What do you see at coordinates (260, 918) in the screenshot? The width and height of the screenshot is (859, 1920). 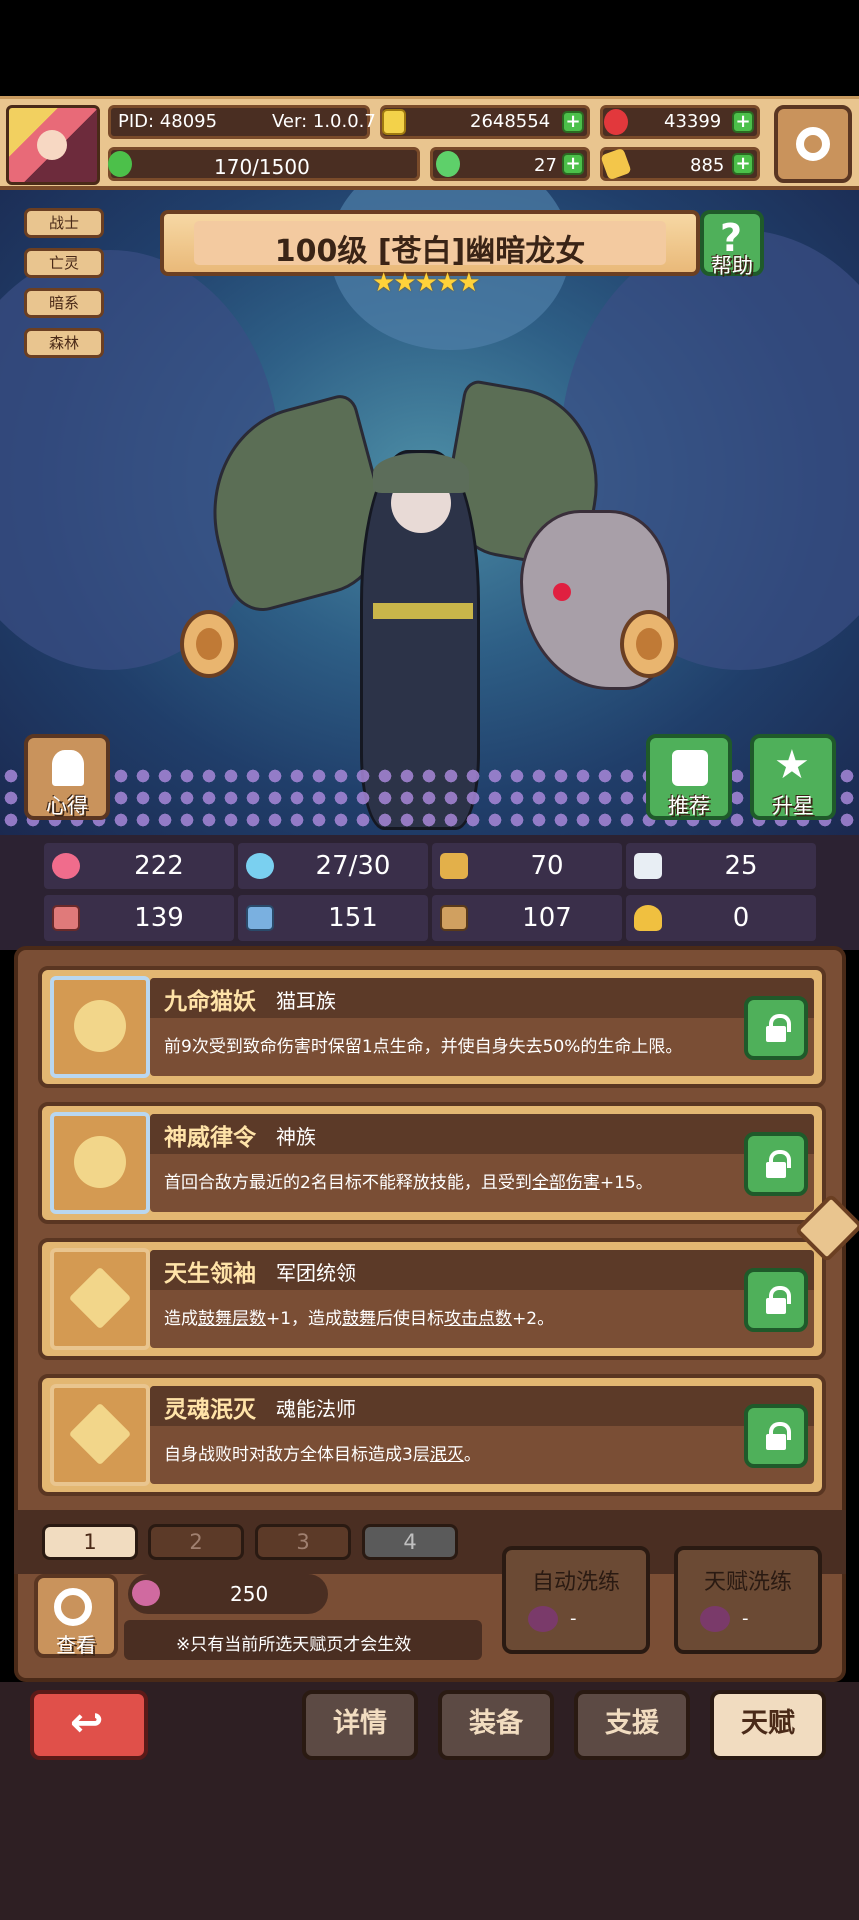 I see `spellbook-icon` at bounding box center [260, 918].